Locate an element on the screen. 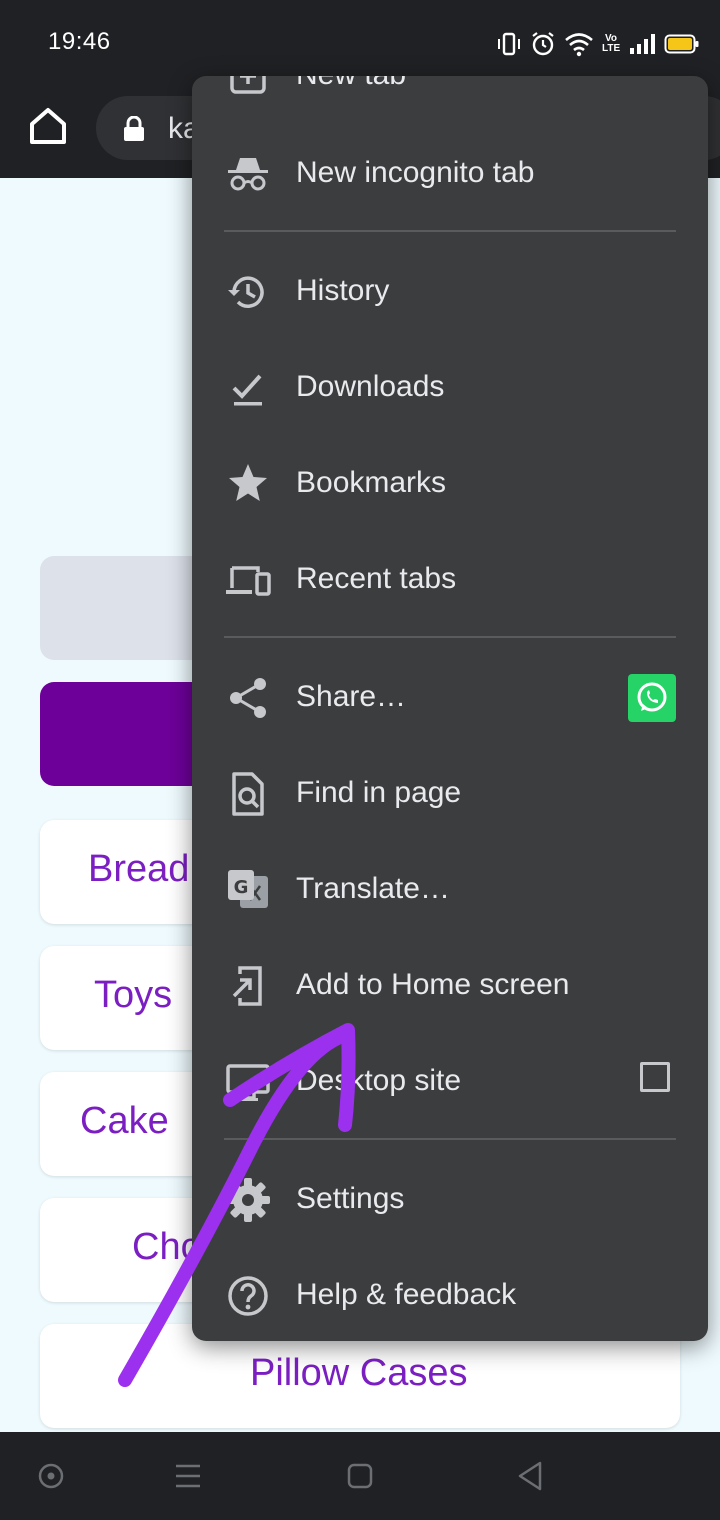  menu-item-new-incognito-tab: New incognito tab is located at coordinates (450, 174).